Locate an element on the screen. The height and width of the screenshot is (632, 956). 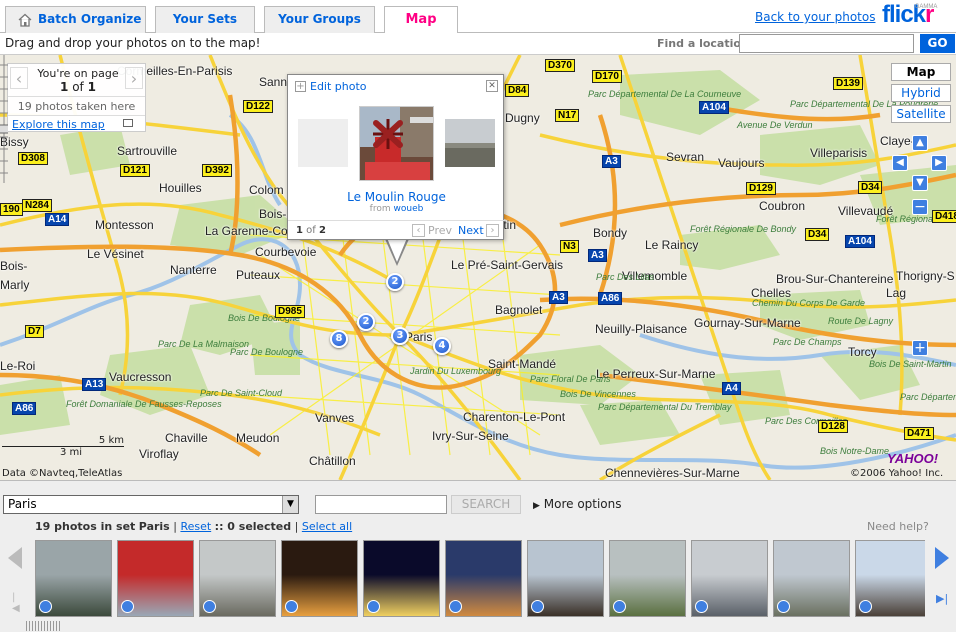
thumbnail-eiffel-day is located at coordinates (890, 578).